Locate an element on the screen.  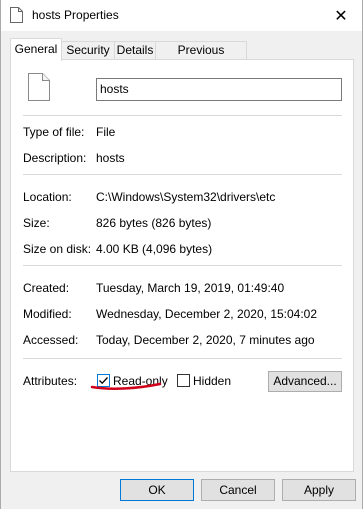
cancel-button: Cancel is located at coordinates (238, 490).